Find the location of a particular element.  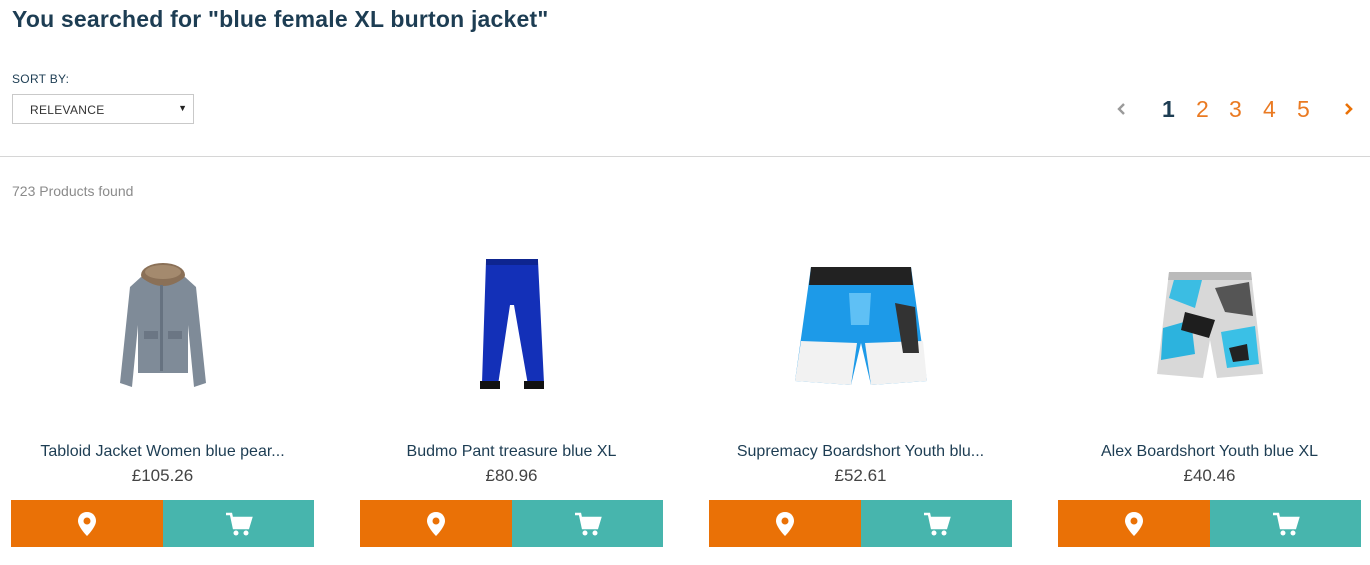

product-price: £105.26 is located at coordinates (162, 475).